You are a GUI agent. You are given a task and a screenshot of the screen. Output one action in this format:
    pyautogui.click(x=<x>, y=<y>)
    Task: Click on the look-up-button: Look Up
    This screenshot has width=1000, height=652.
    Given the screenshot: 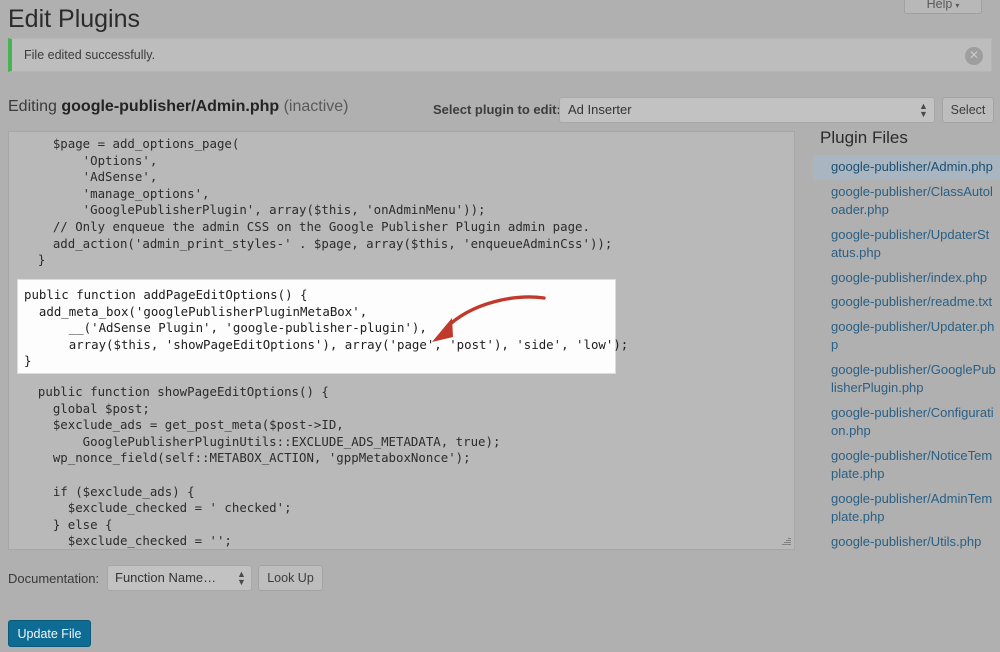 What is the action you would take?
    pyautogui.click(x=290, y=578)
    